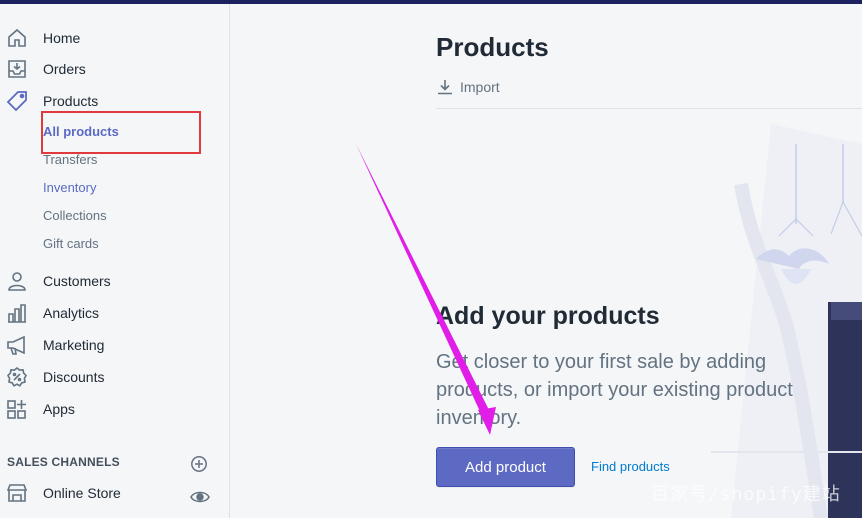  Describe the element at coordinates (121, 132) in the screenshot. I see `highlight-annotation-box` at that location.